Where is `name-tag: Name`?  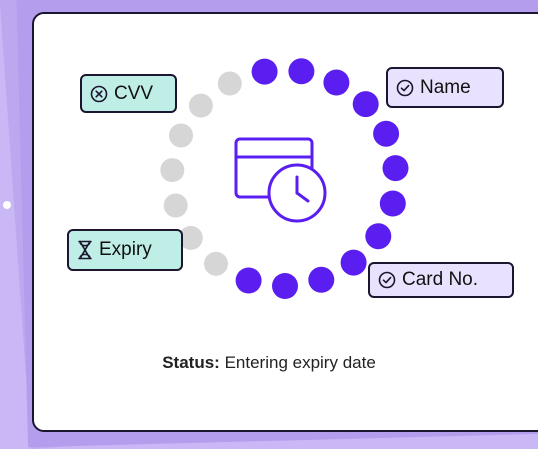
name-tag: Name is located at coordinates (445, 87).